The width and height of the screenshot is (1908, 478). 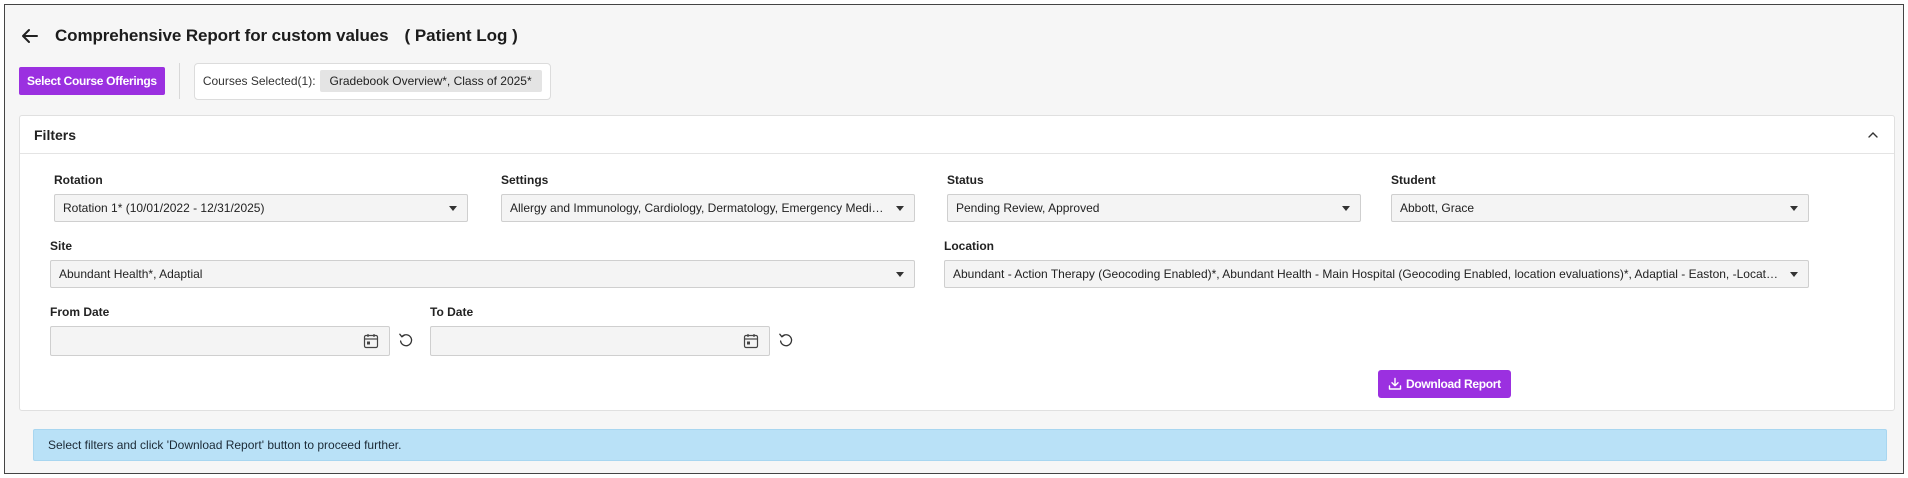 I want to click on select-course-offerings-button: Select Course Offerings, so click(x=92, y=81).